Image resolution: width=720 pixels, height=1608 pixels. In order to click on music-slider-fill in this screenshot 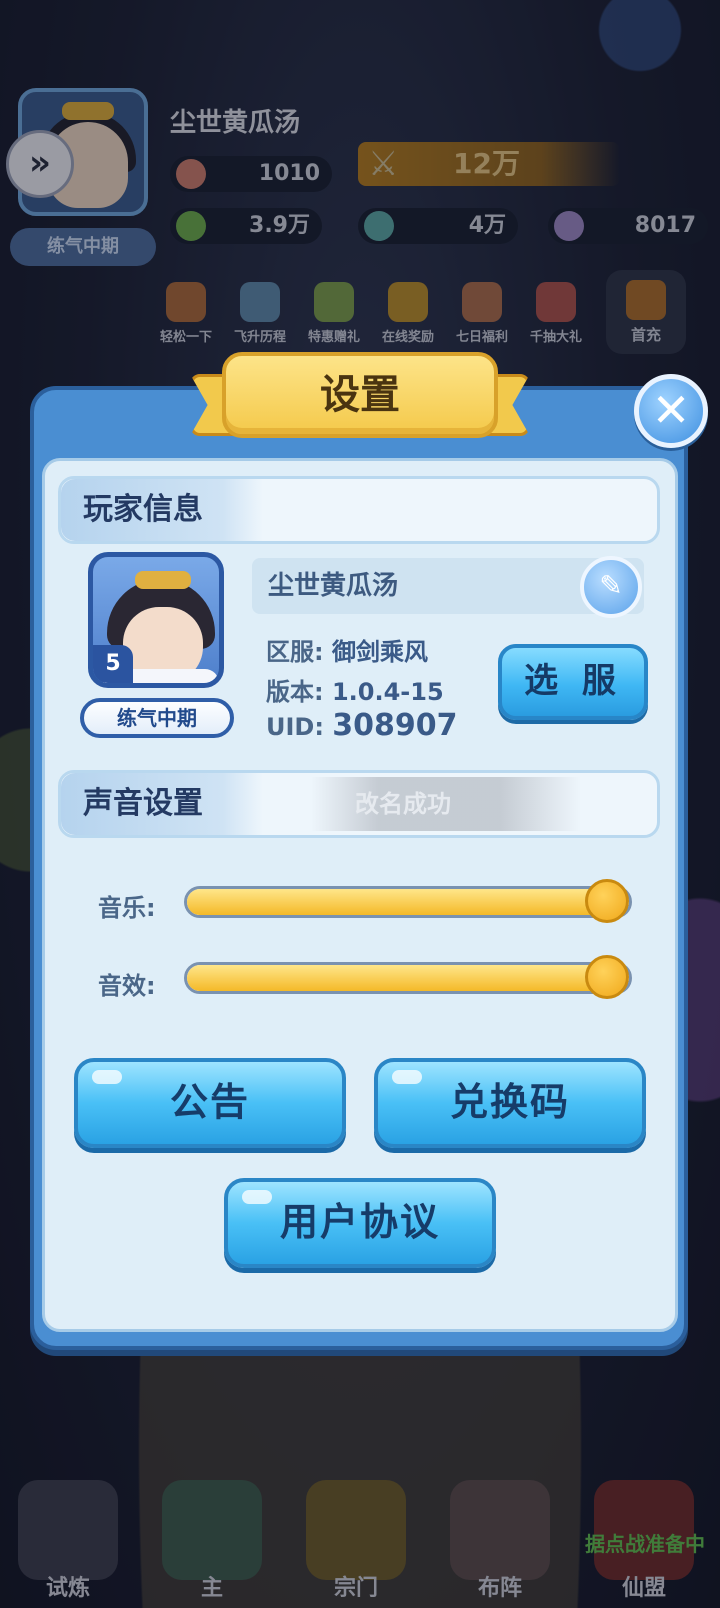, I will do `click(406, 902)`.